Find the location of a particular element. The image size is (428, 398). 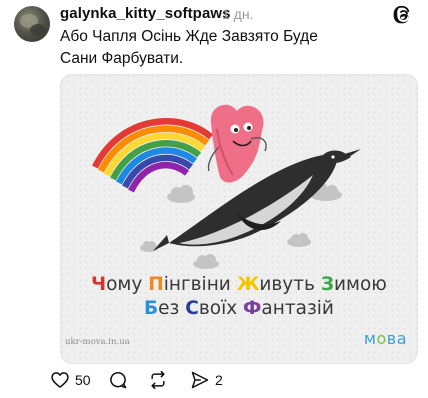

avatar is located at coordinates (32, 24).